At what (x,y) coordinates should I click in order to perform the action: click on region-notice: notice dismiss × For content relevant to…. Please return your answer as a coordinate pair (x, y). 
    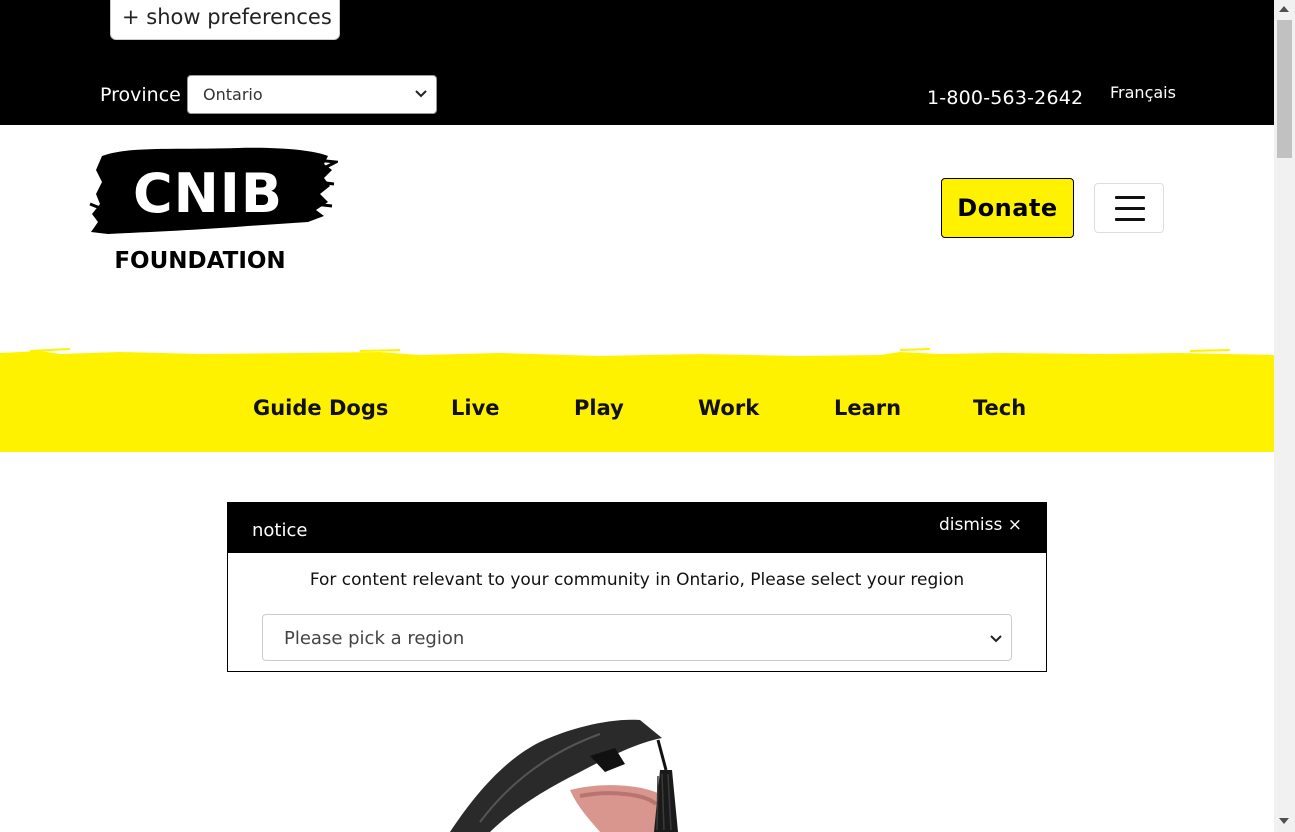
    Looking at the image, I should click on (637, 587).